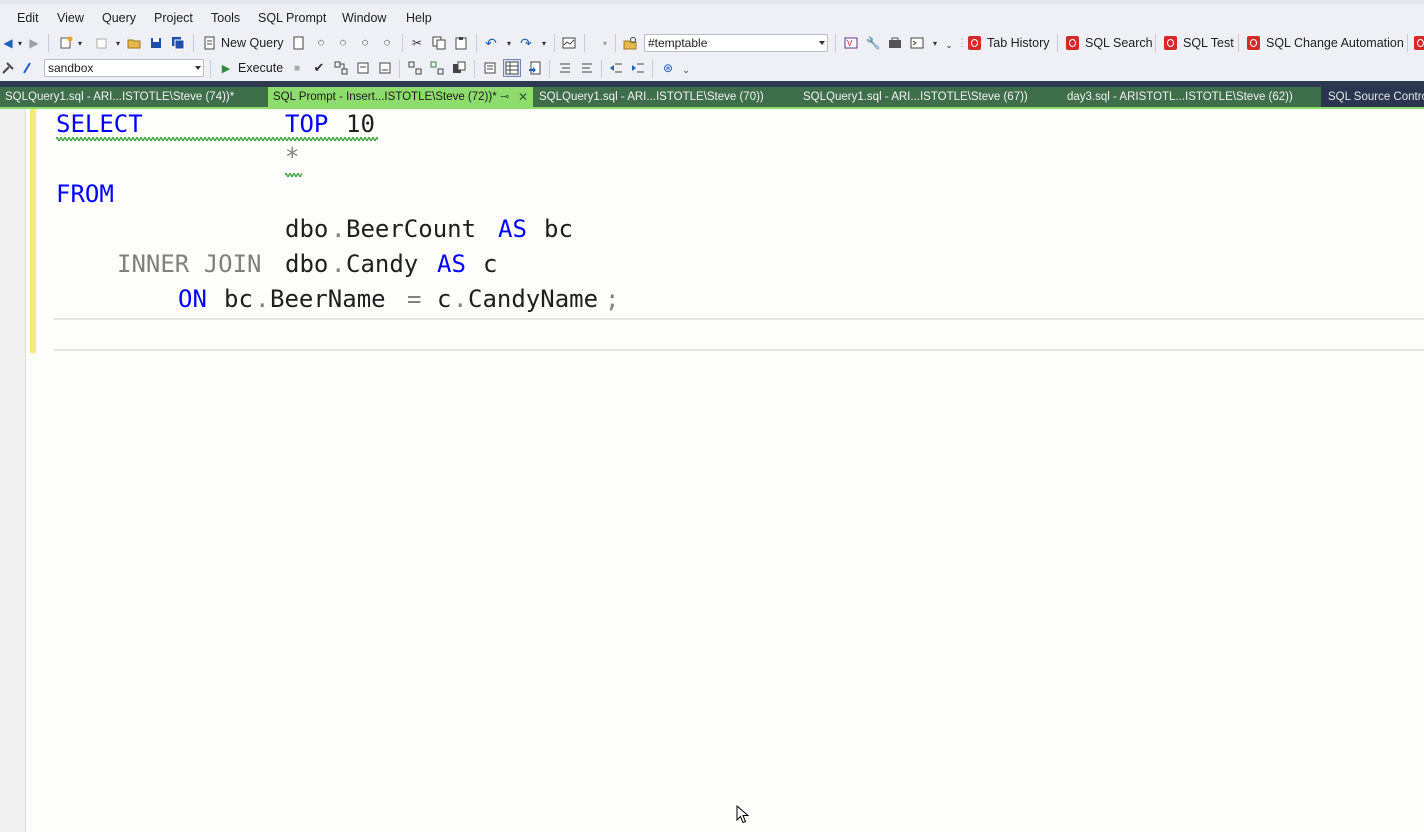 This screenshot has height=832, width=1424. I want to click on schema-dbo: dbo, so click(307, 229).